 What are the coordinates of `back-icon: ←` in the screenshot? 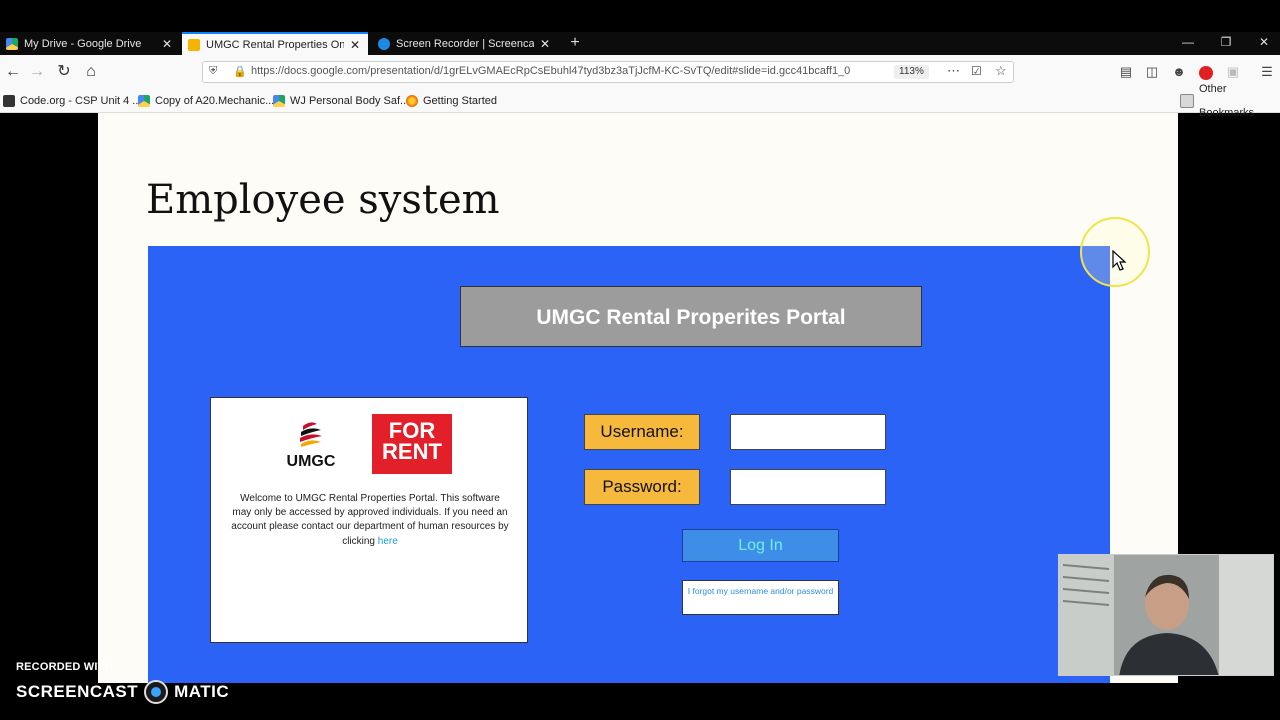 It's located at (13, 72).